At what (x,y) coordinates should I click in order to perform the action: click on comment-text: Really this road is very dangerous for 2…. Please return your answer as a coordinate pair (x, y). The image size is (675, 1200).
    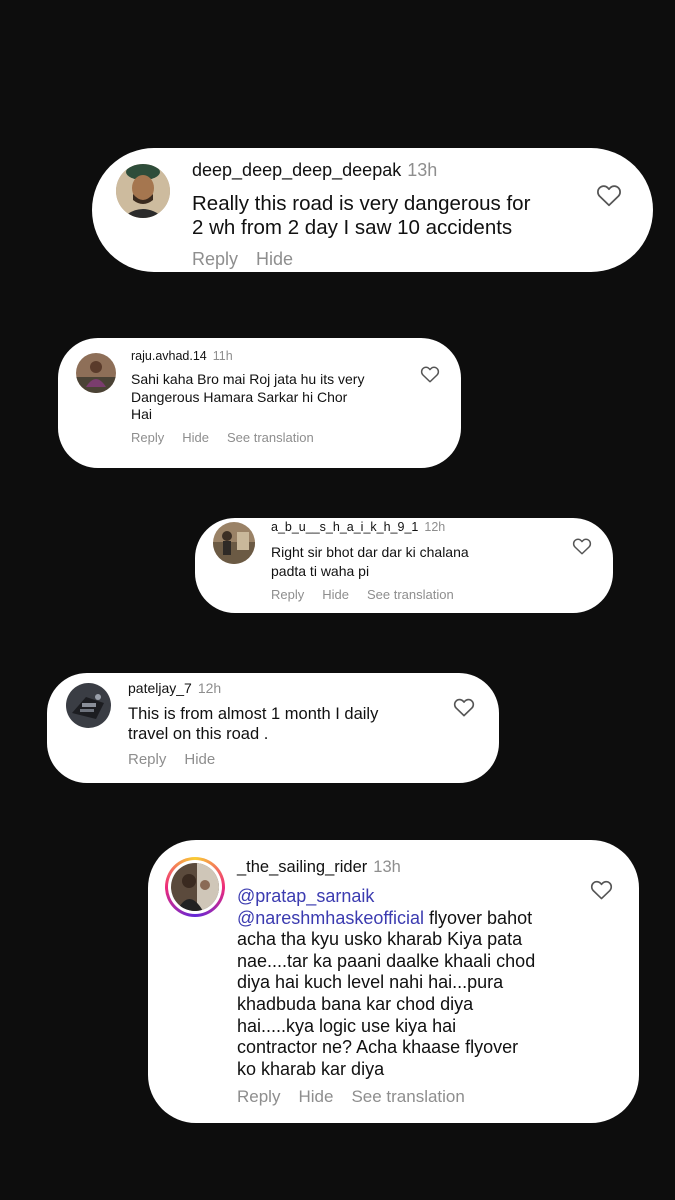
    Looking at the image, I should click on (361, 215).